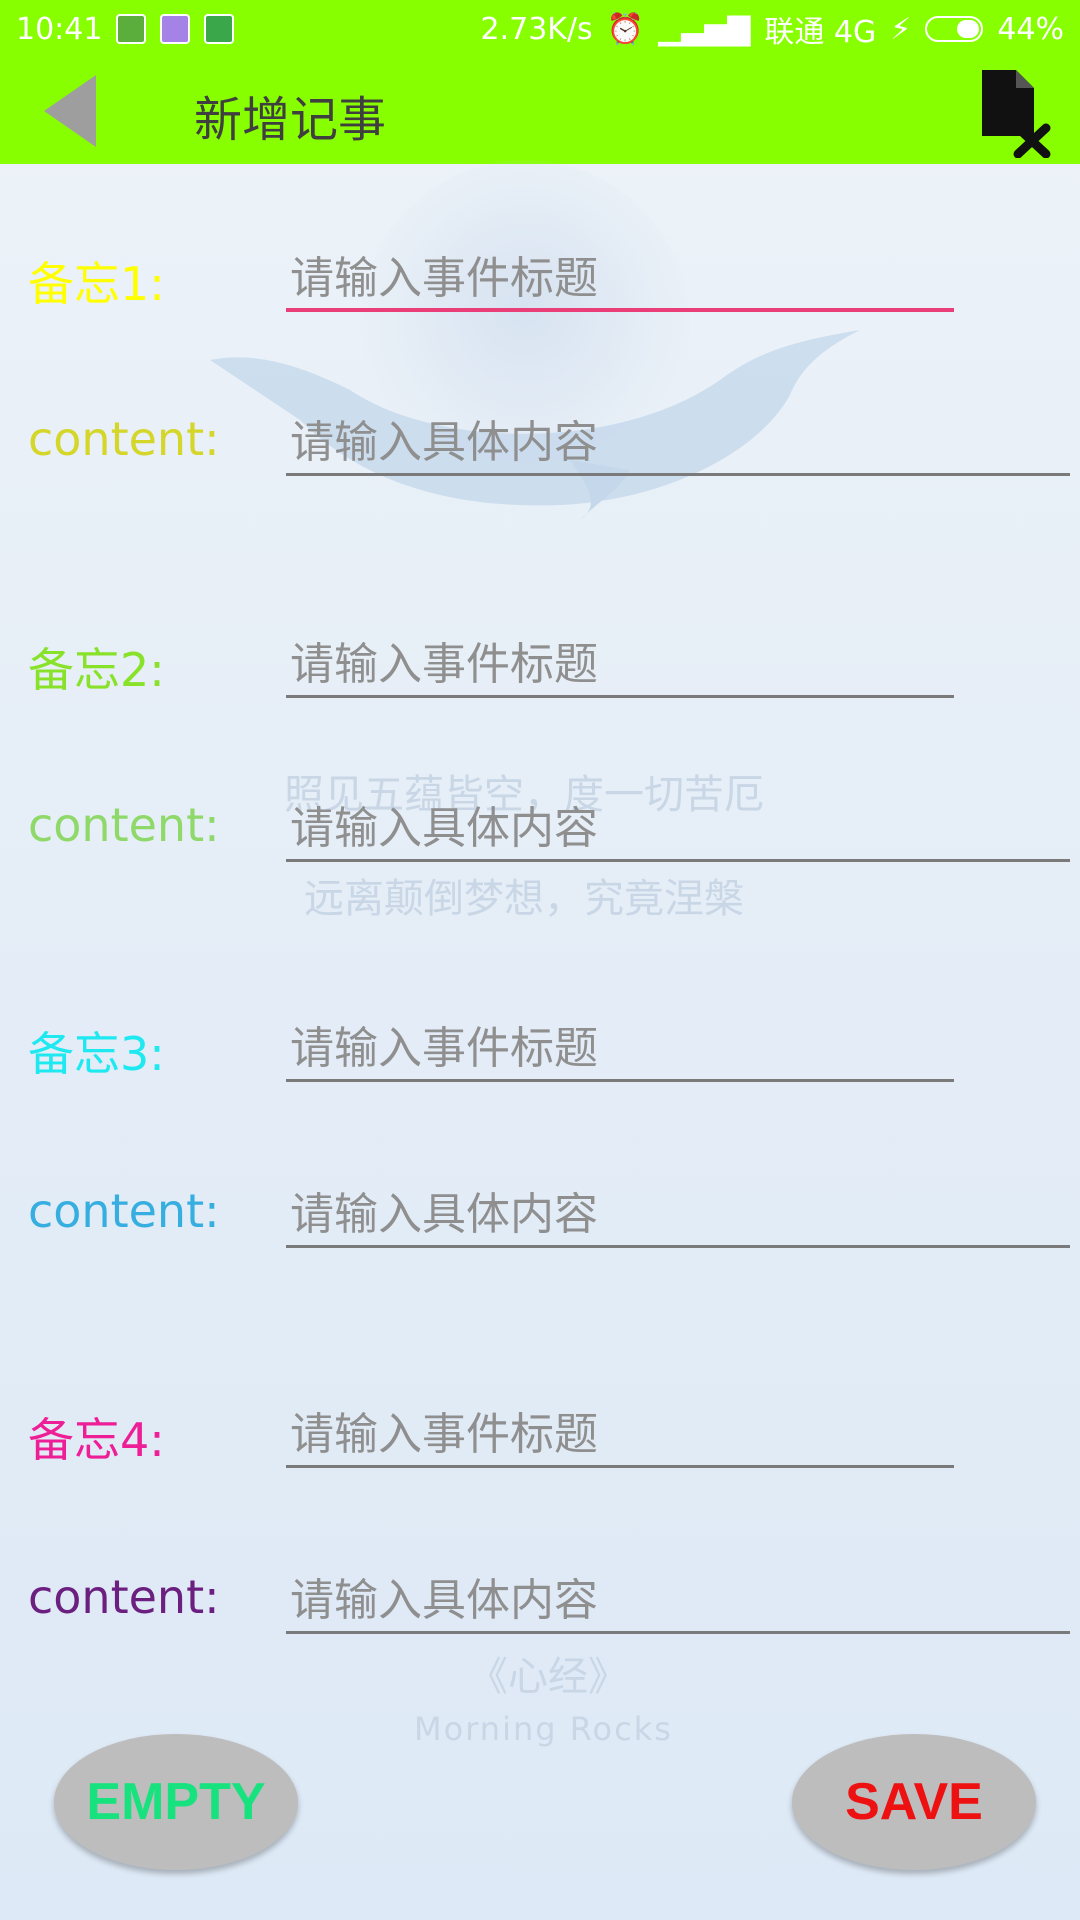 Image resolution: width=1080 pixels, height=1920 pixels. What do you see at coordinates (219, 29) in the screenshot?
I see `robot-app-icon` at bounding box center [219, 29].